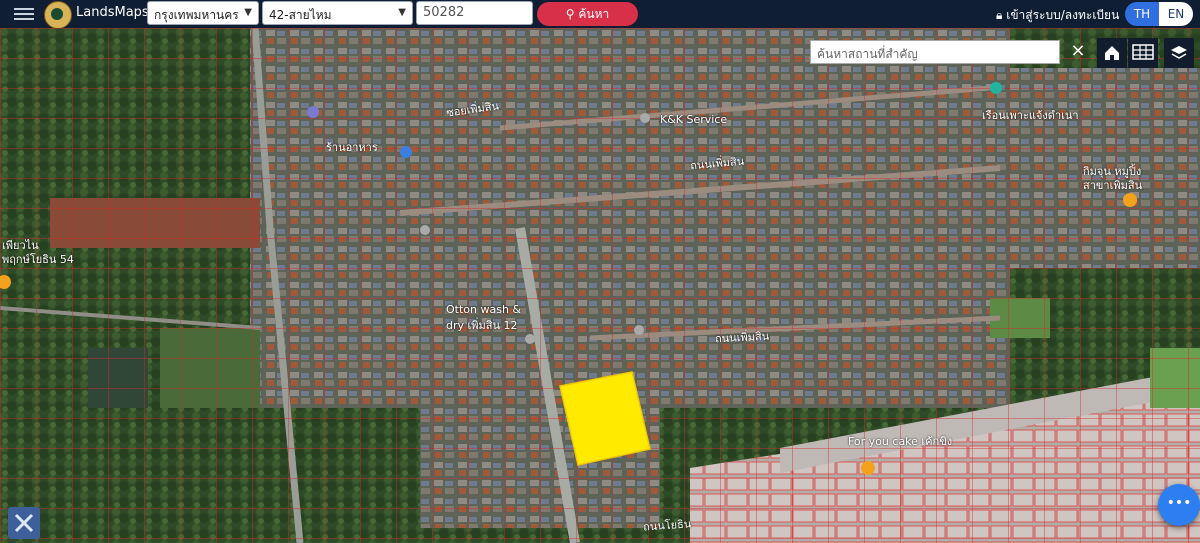  I want to click on map-label: Otton wash &, so click(483, 309).